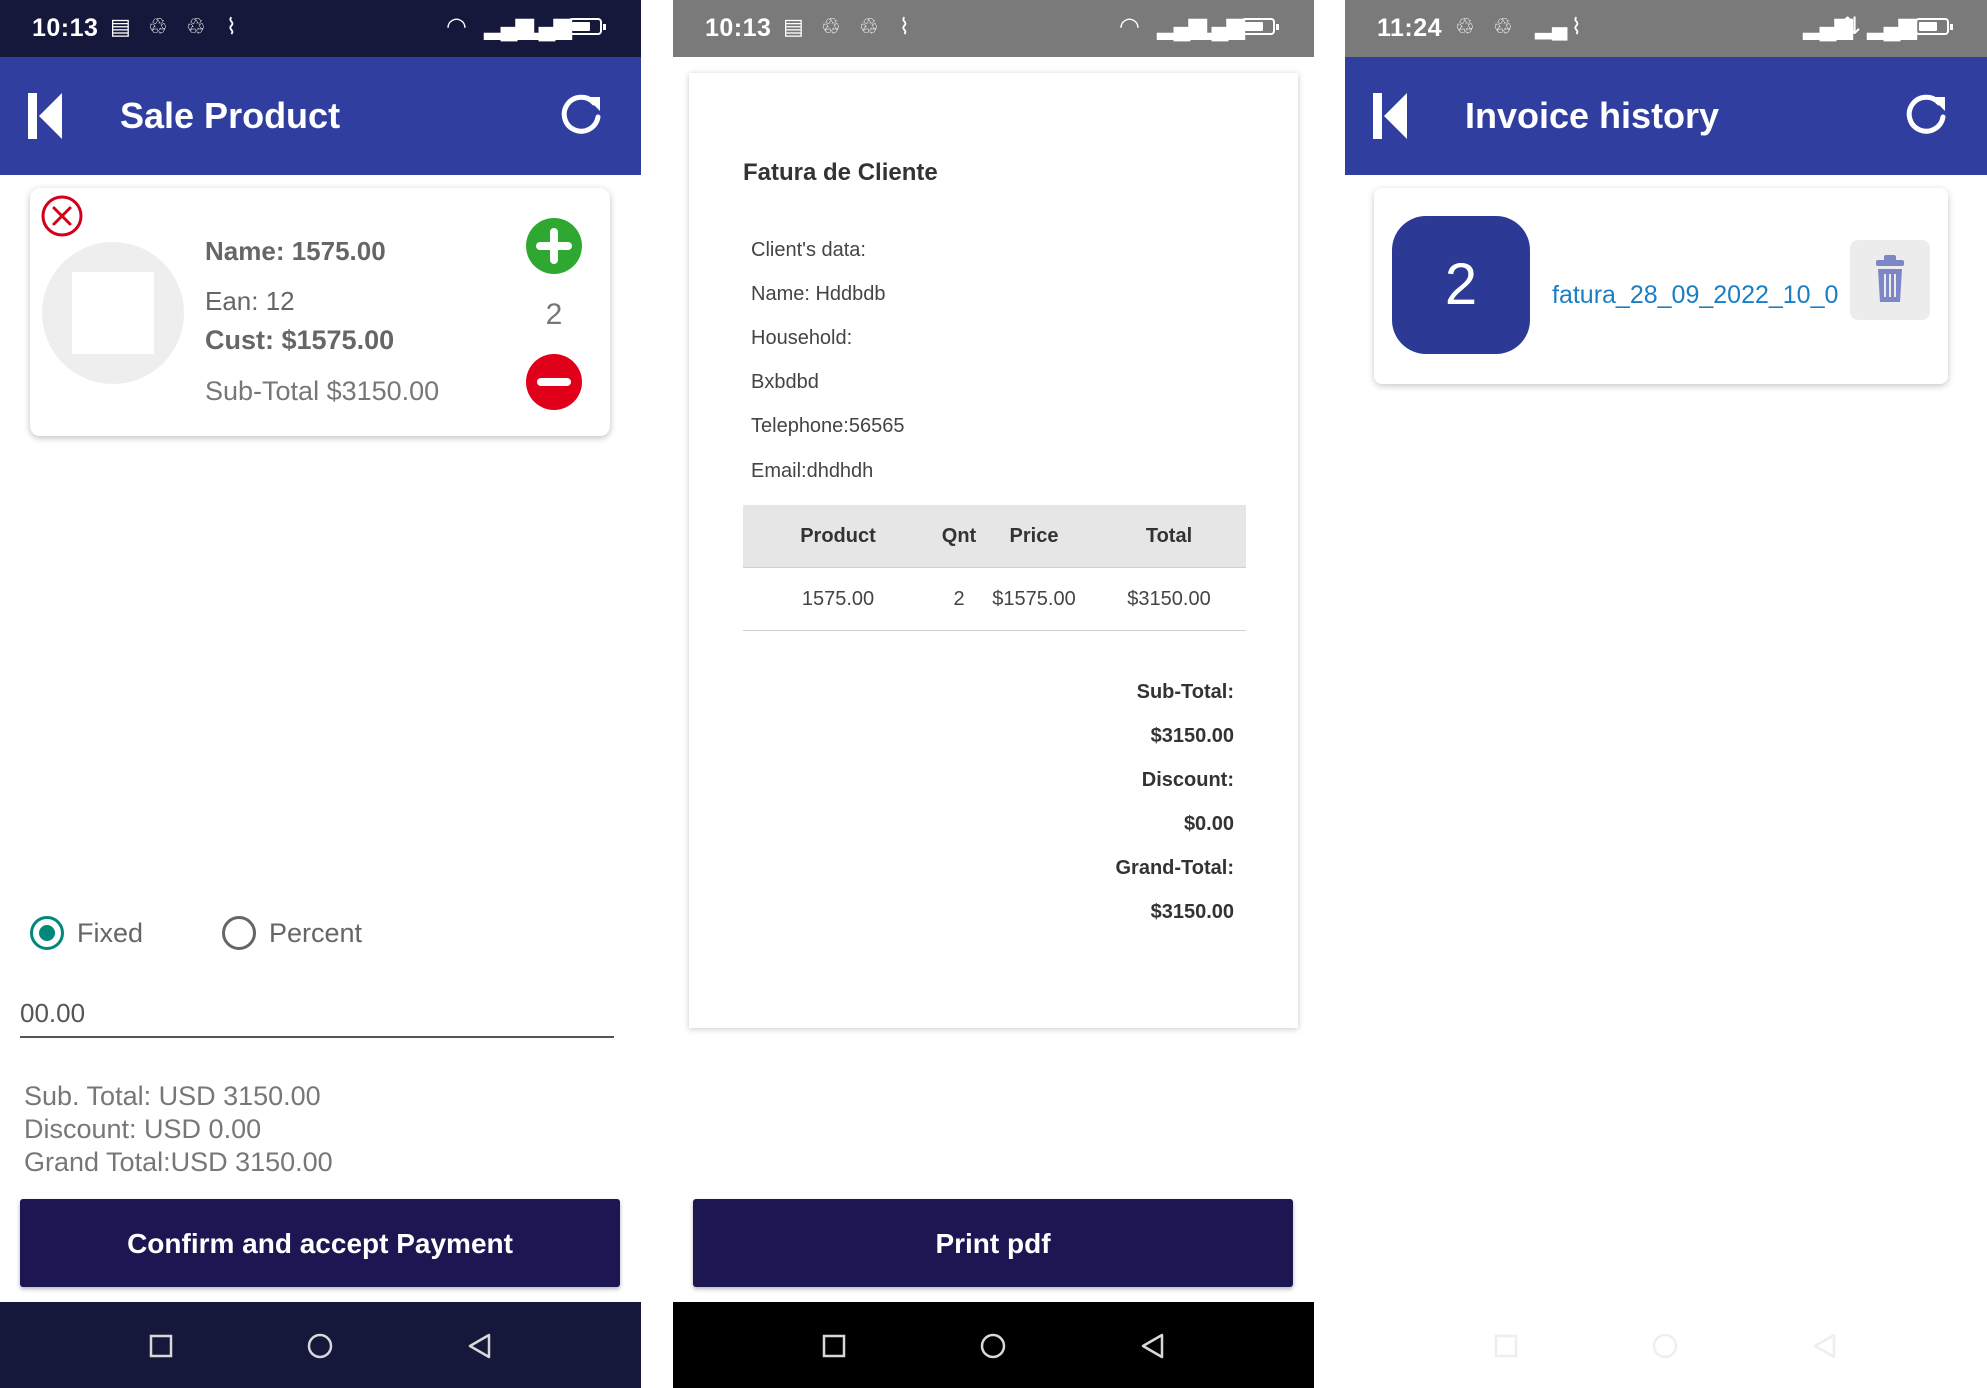 Image resolution: width=1987 pixels, height=1388 pixels. I want to click on trash-icon, so click(1890, 278).